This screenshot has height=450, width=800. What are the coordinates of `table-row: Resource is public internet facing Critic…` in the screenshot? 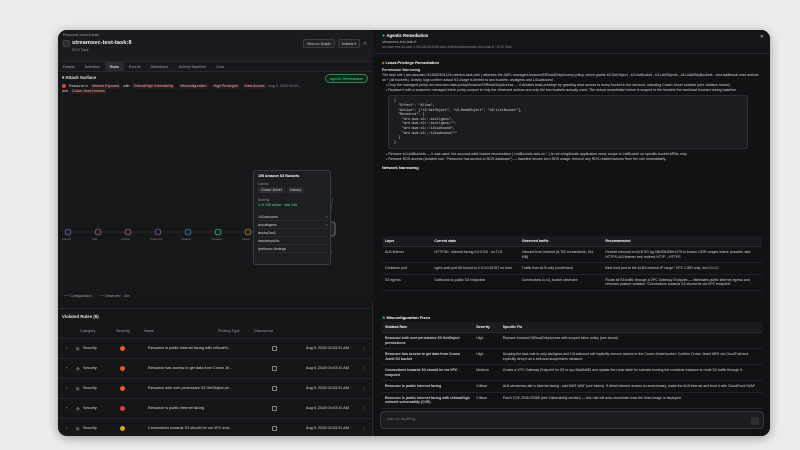 It's located at (572, 386).